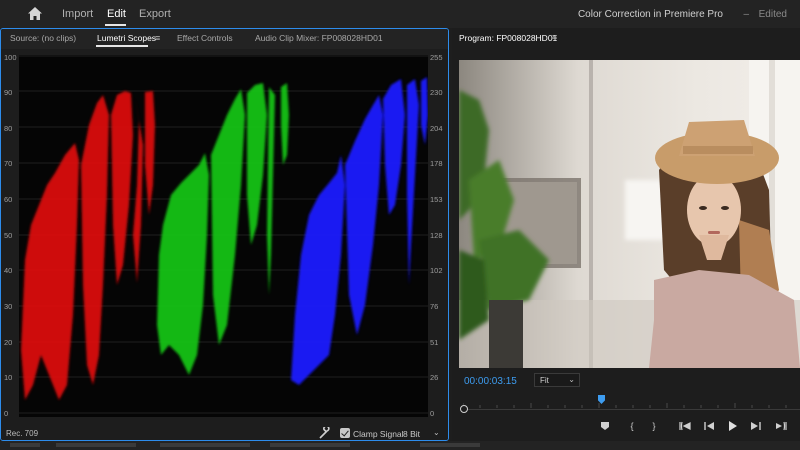  Describe the element at coordinates (781, 426) in the screenshot. I see `go-to-out-icon` at that location.